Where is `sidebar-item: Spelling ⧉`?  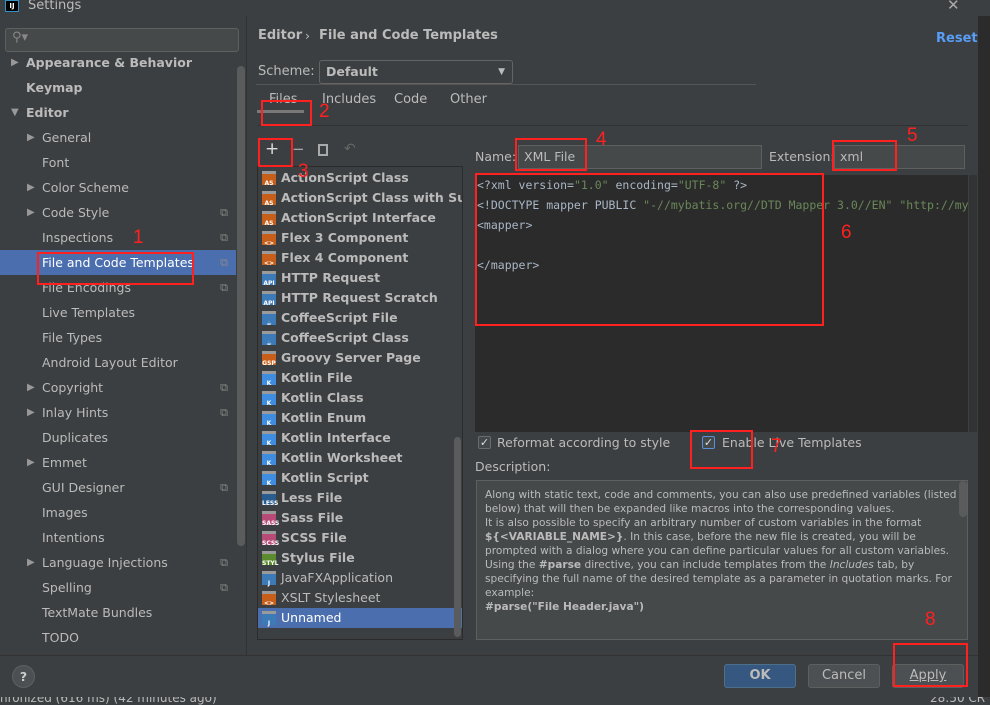
sidebar-item: Spelling ⧉ is located at coordinates (118, 587).